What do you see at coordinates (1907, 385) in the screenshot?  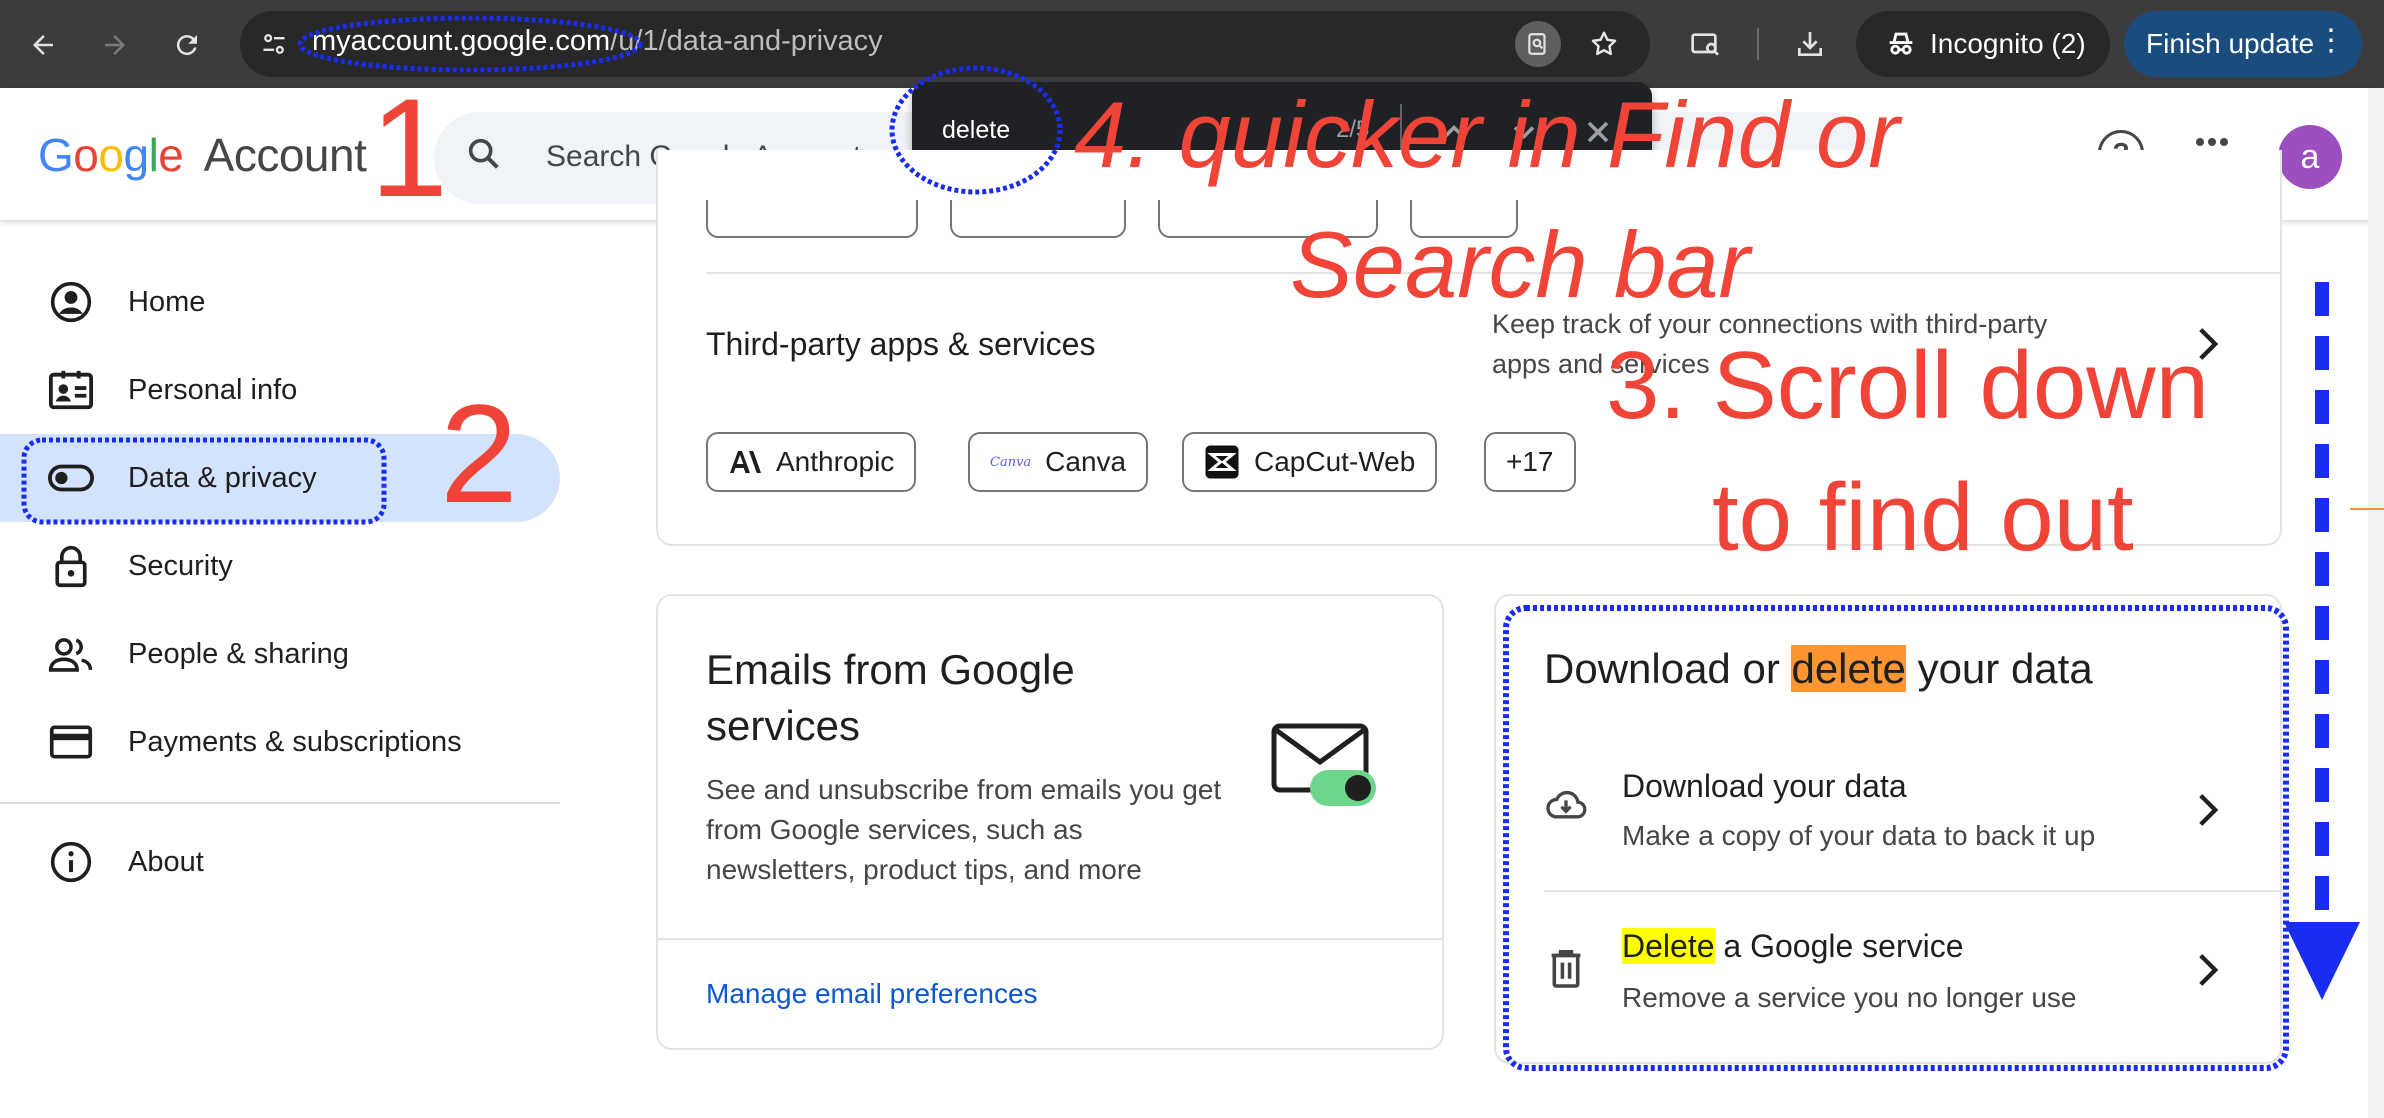 I see `annotation-step-3-line1: 3. Scroll down` at bounding box center [1907, 385].